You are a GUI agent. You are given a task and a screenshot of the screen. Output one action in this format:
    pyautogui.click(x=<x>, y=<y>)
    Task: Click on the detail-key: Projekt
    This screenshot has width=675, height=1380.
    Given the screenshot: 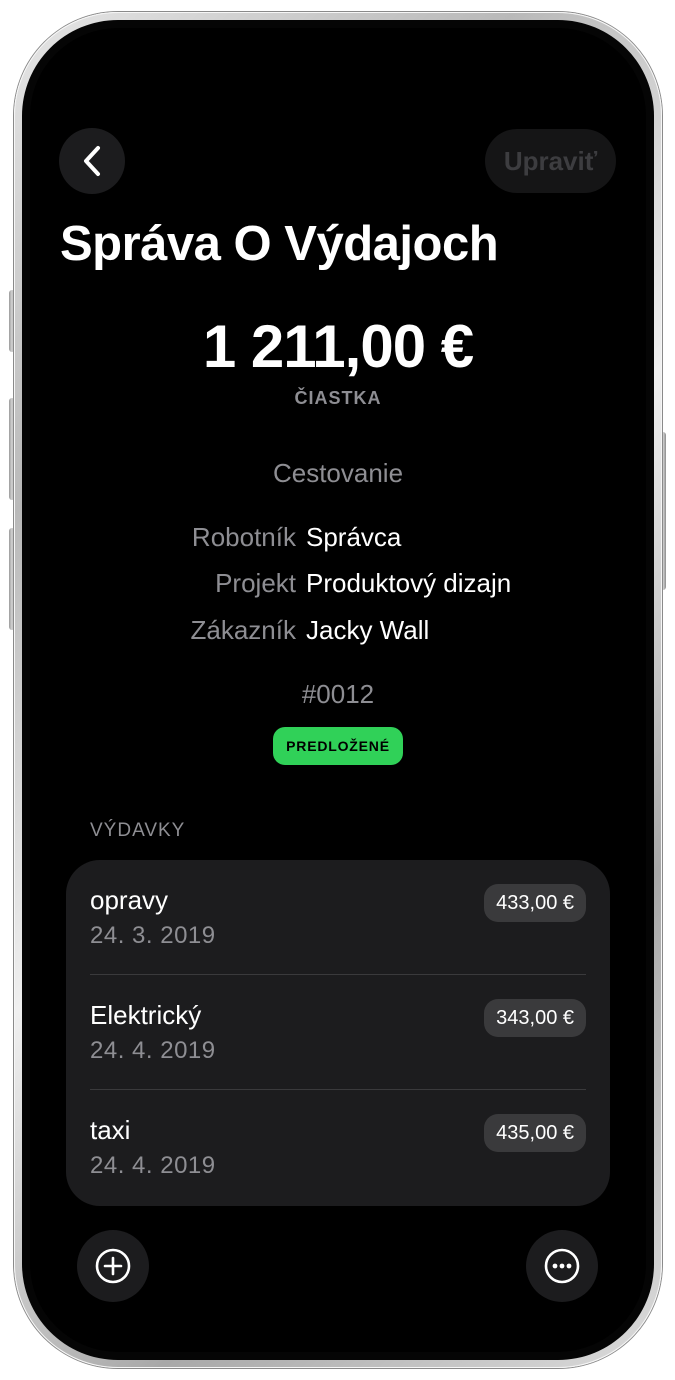 What is the action you would take?
    pyautogui.click(x=255, y=583)
    